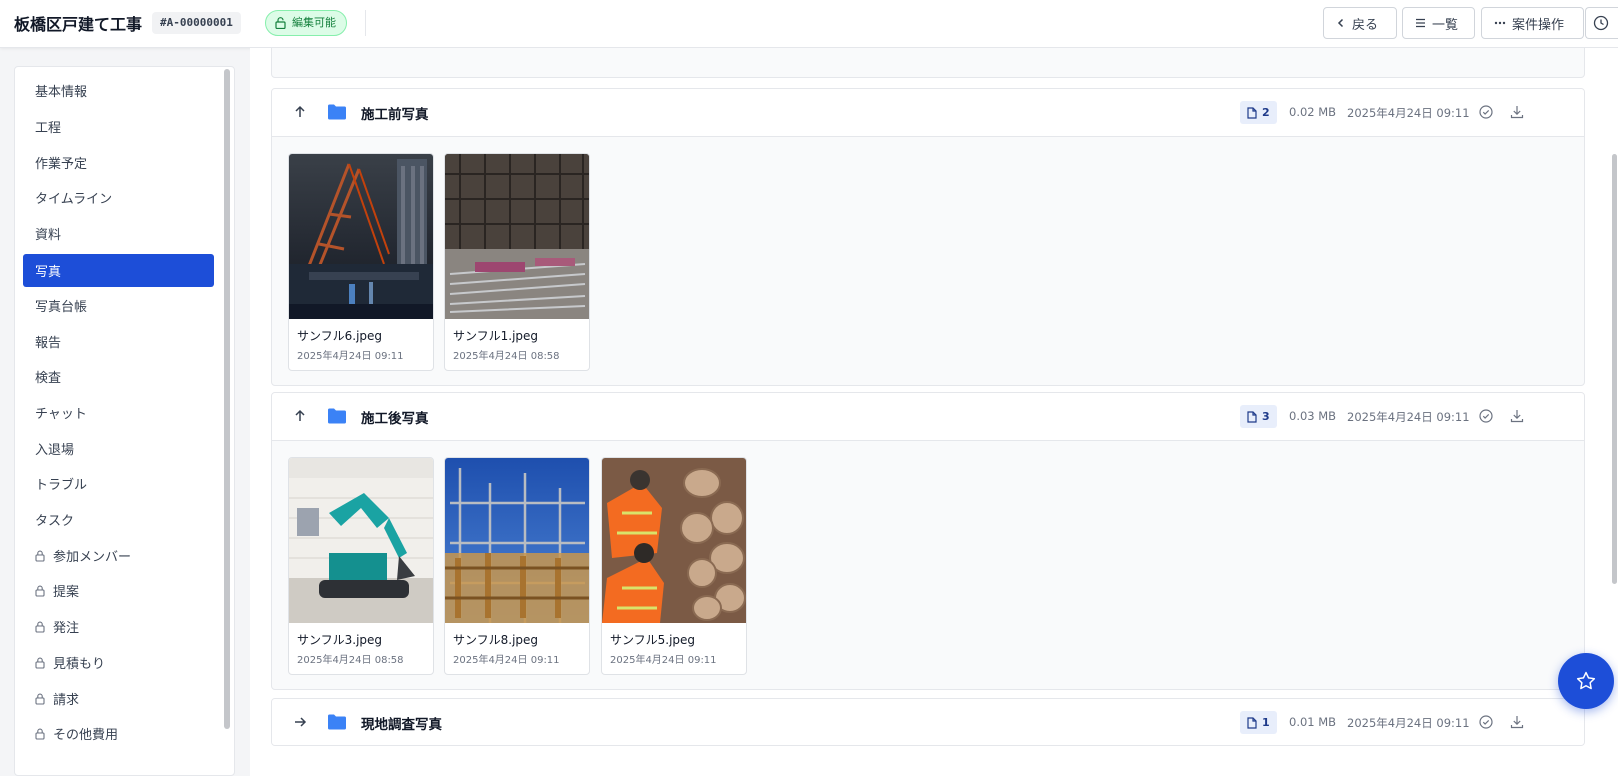 This screenshot has height=776, width=1618. Describe the element at coordinates (118, 341) in the screenshot. I see `sidebar-item: 報告` at that location.